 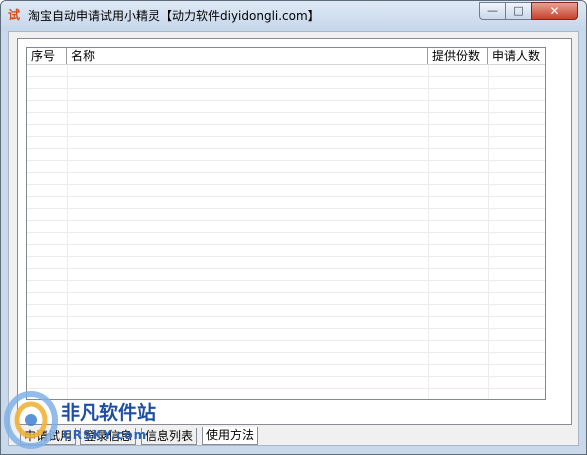 What do you see at coordinates (458, 56) in the screenshot?
I see `column-header-quantity: 提供份数` at bounding box center [458, 56].